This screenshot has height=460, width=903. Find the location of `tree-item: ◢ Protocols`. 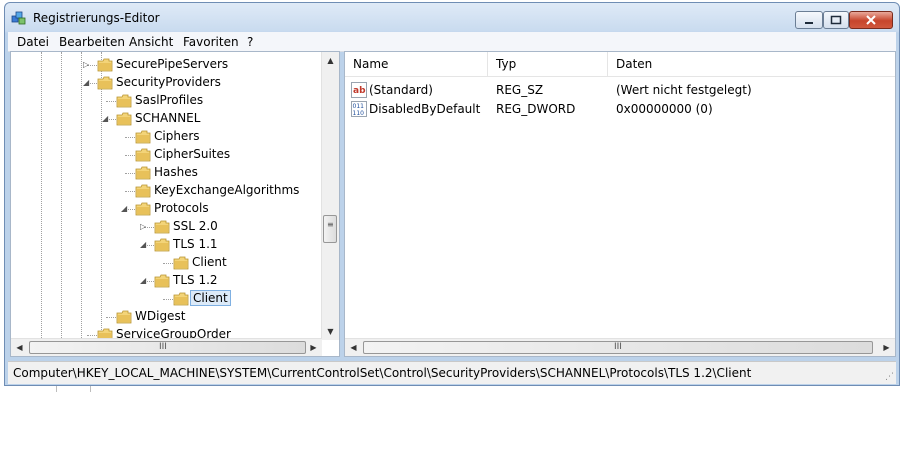

tree-item: ◢ Protocols is located at coordinates (166, 209).